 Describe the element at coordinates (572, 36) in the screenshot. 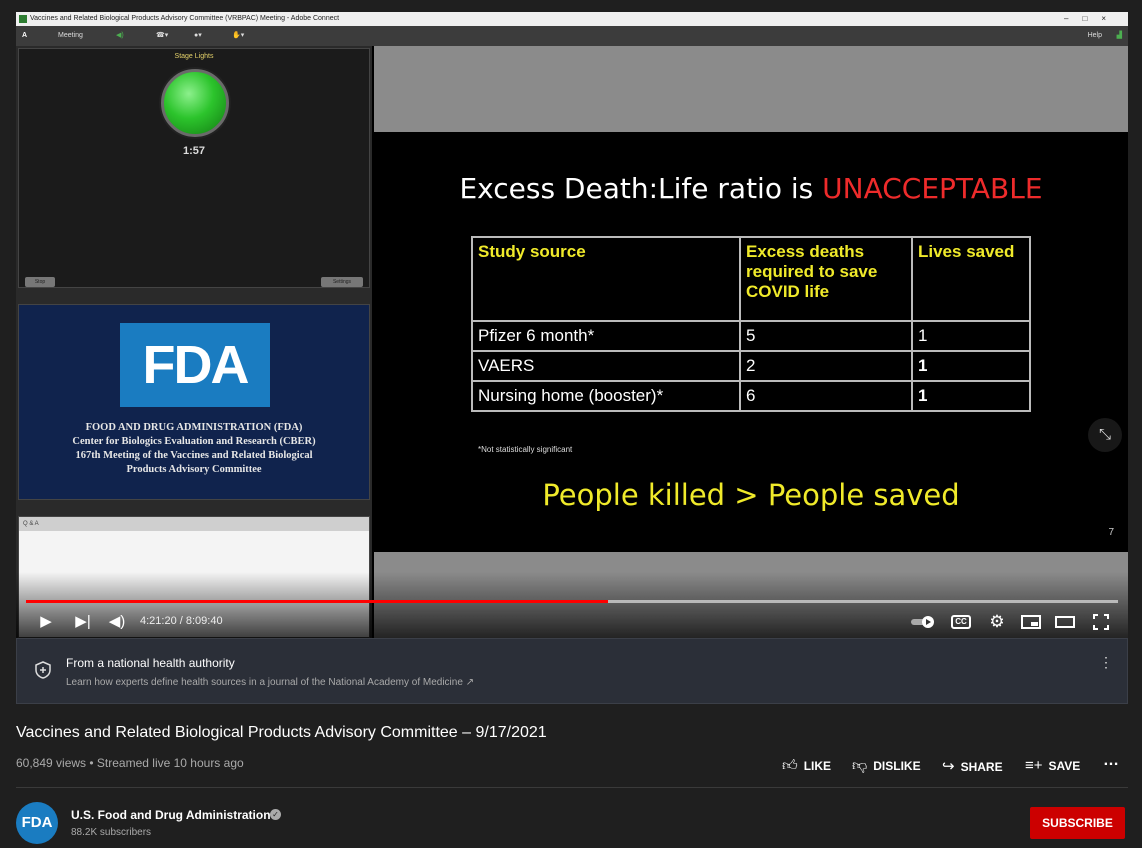

I see `adobe-connect-menubar: A Meeting ◀) ☎▾ ●▾ ✋▾ Help ▟` at that location.